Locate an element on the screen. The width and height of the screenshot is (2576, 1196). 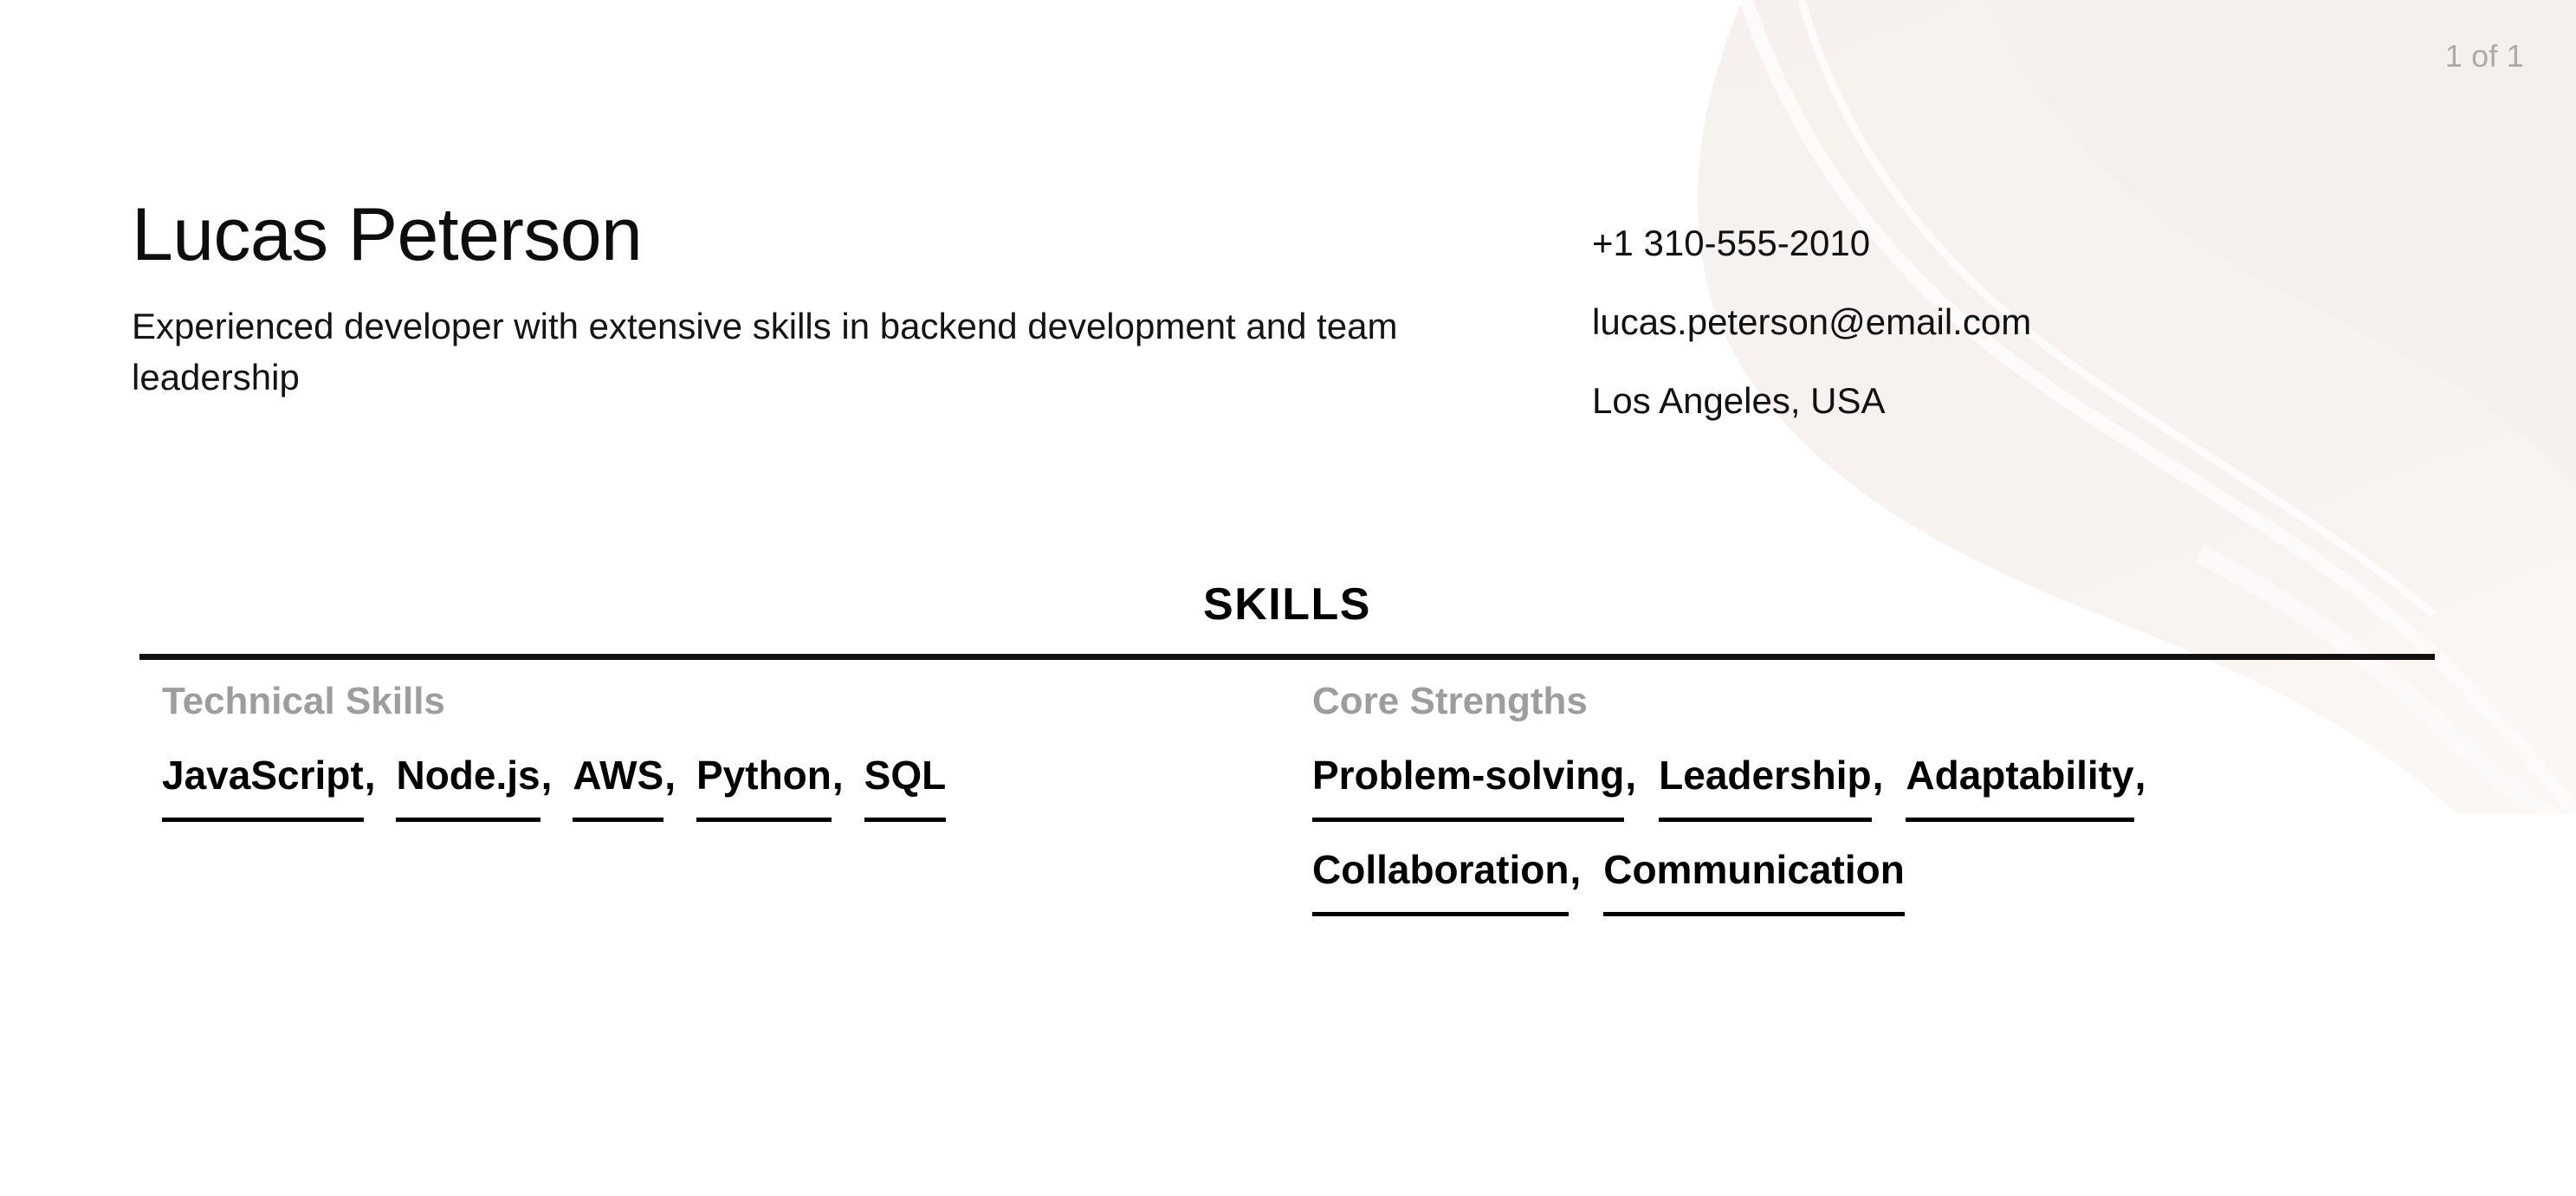
skill-list-technical: JavaScript, Node.js, AWS, Python, SQL is located at coordinates (737, 802).